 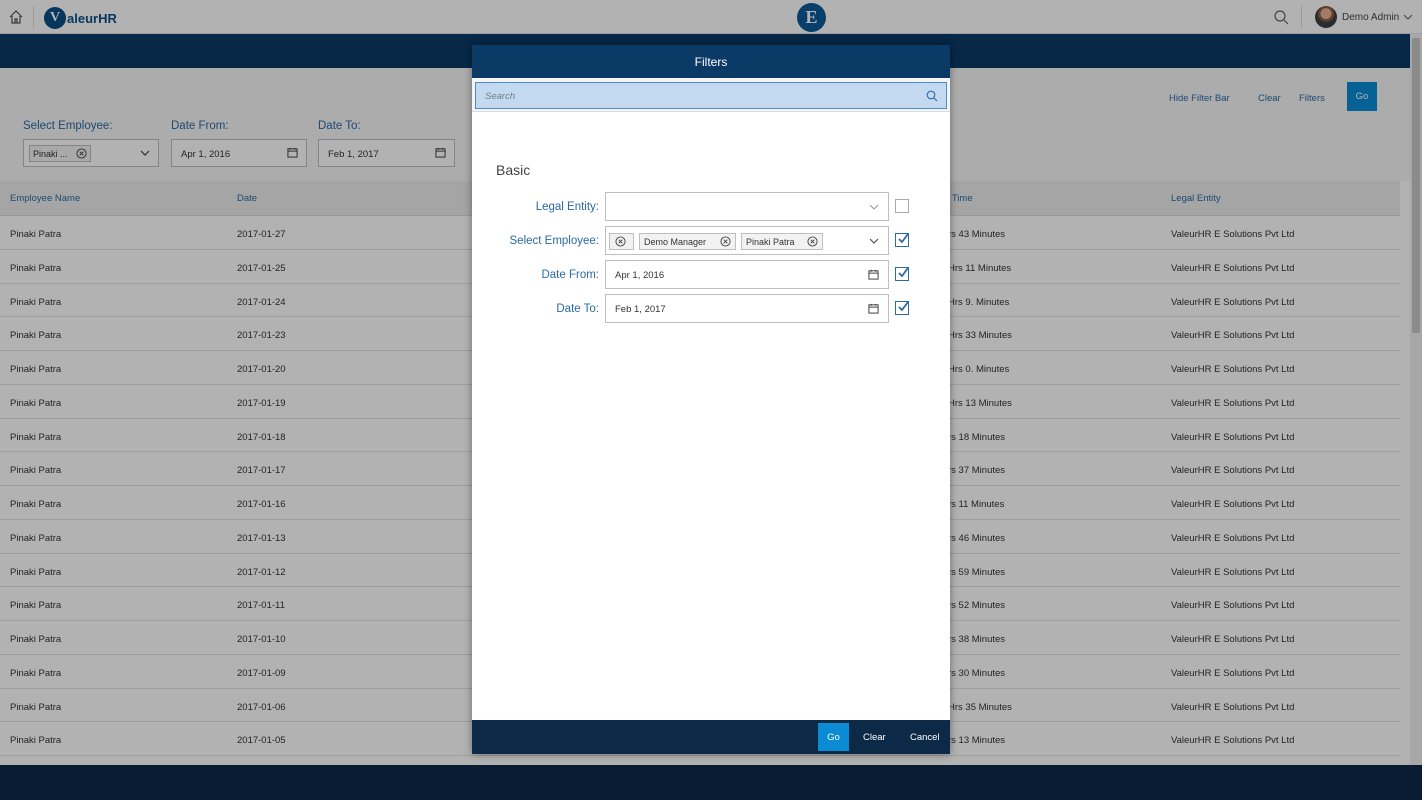 What do you see at coordinates (747, 206) in the screenshot?
I see `legal-entity-combo` at bounding box center [747, 206].